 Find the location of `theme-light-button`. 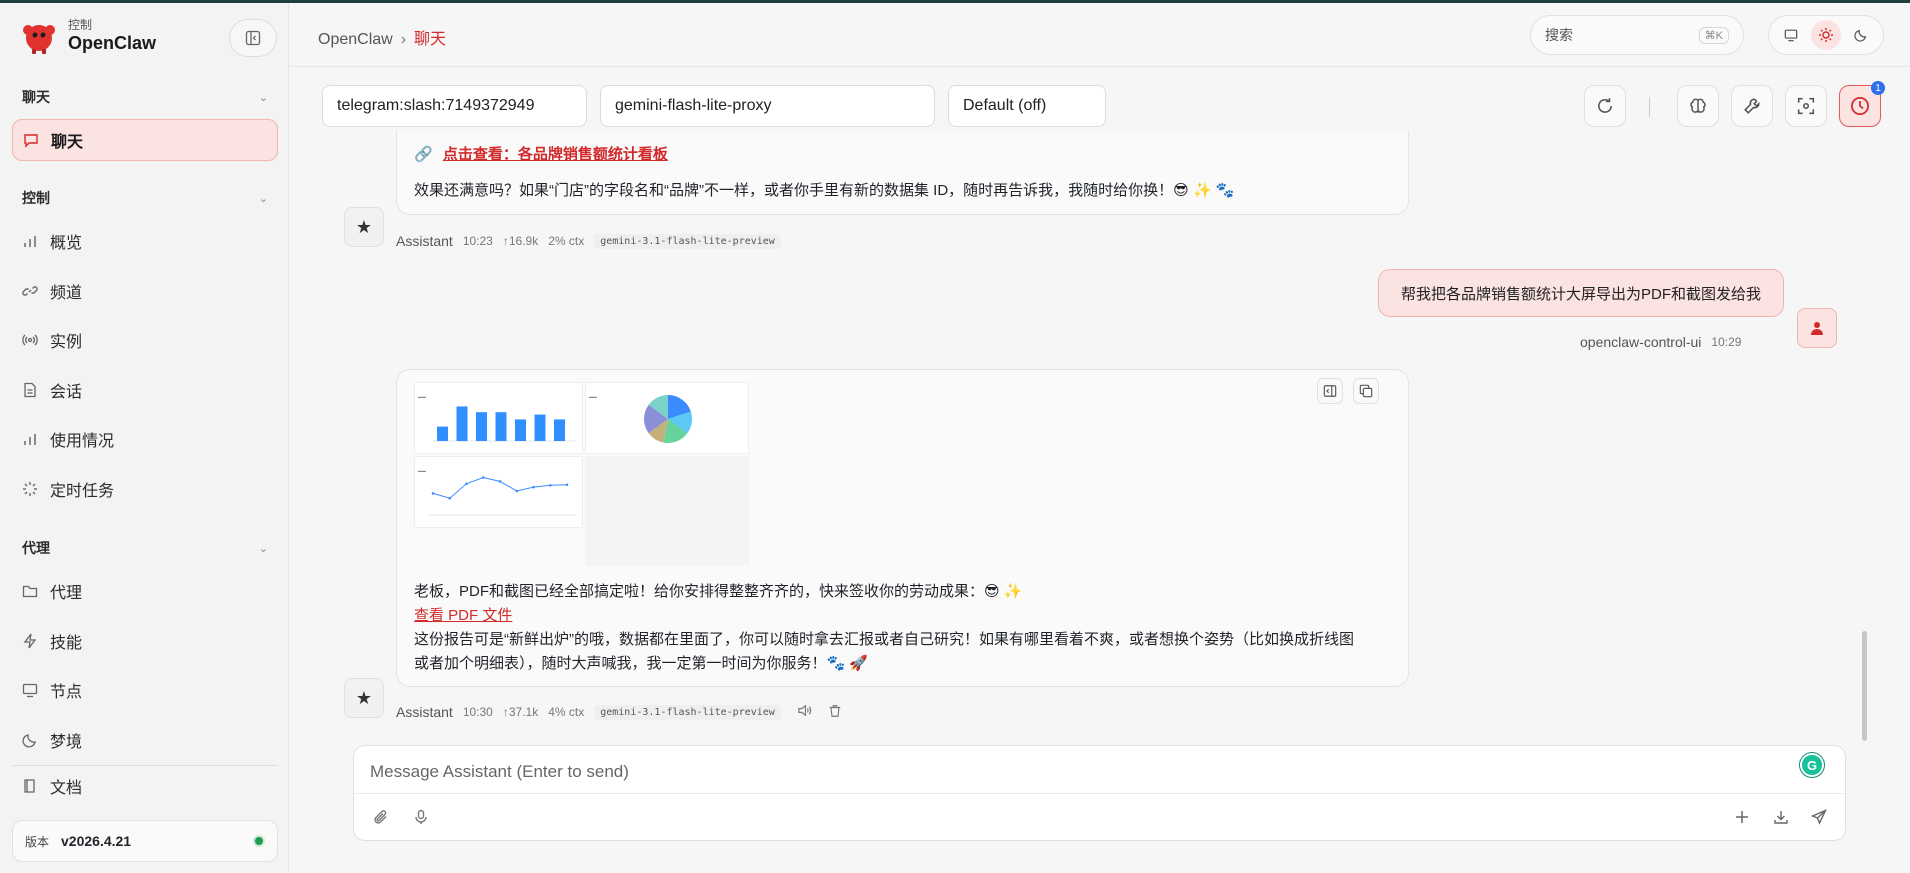

theme-light-button is located at coordinates (1825, 35).